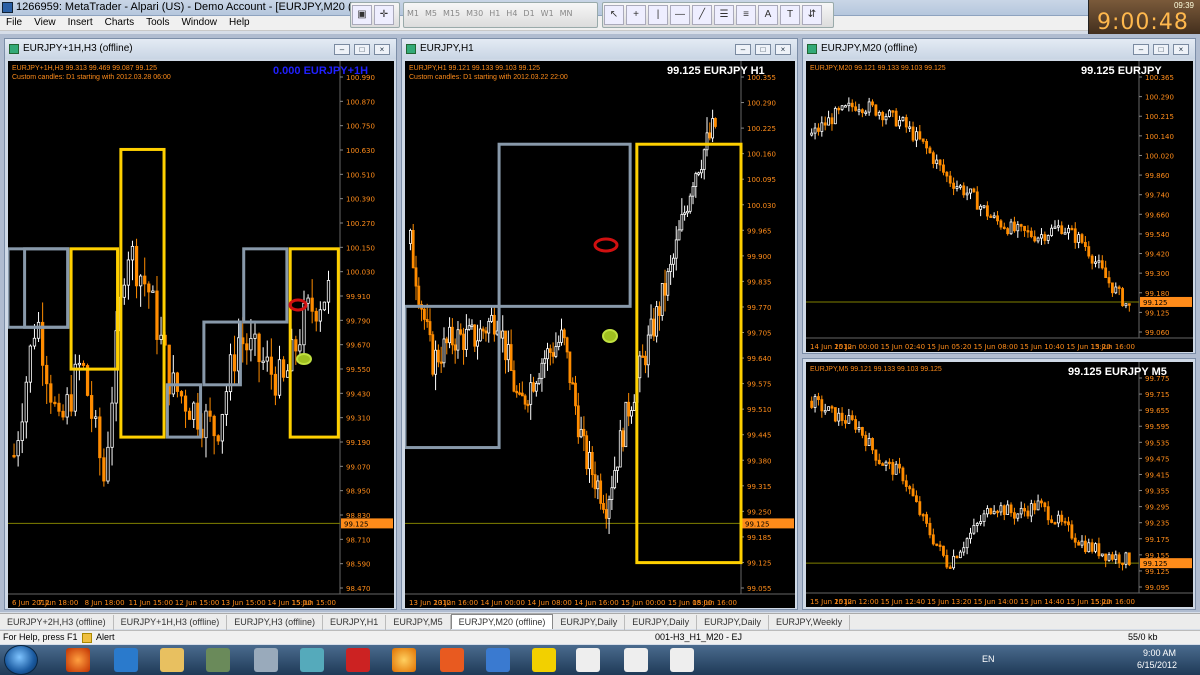 The height and width of the screenshot is (675, 1200). I want to click on channel-icon: ☰, so click(724, 15).